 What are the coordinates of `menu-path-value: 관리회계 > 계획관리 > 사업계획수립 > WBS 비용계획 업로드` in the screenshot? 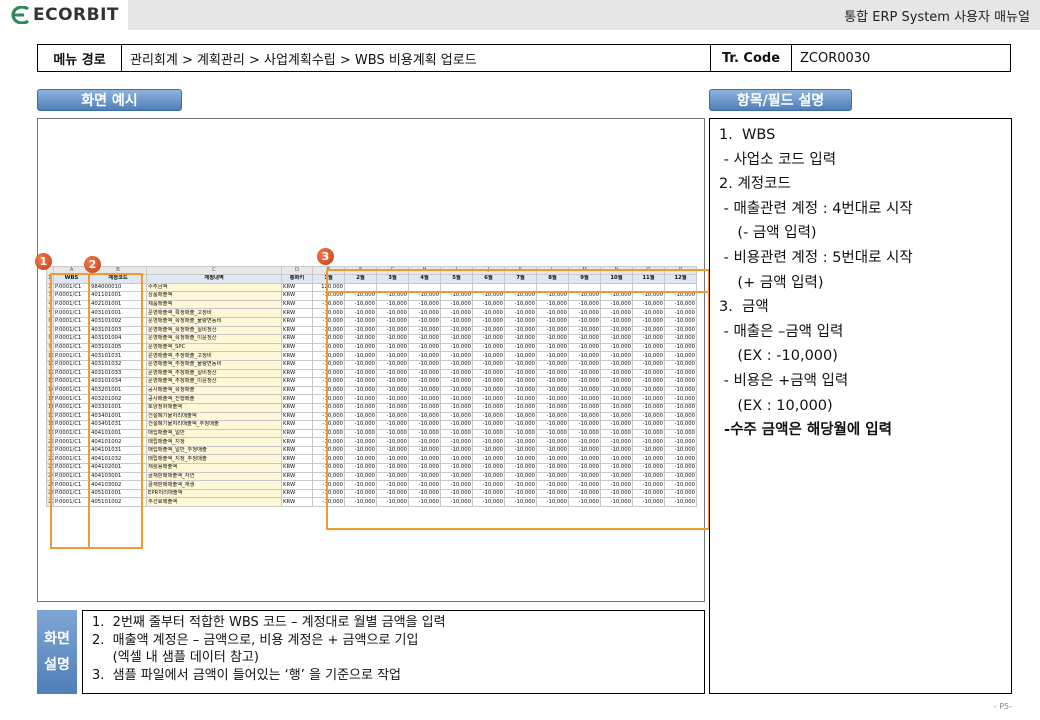 It's located at (416, 58).